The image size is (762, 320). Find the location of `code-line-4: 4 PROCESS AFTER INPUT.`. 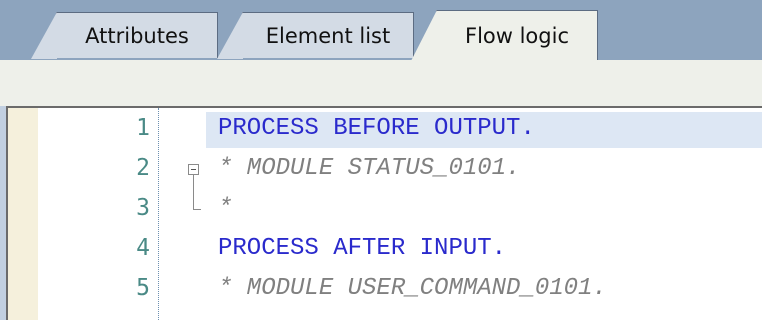

code-line-4: 4 PROCESS AFTER INPUT. is located at coordinates (385, 248).